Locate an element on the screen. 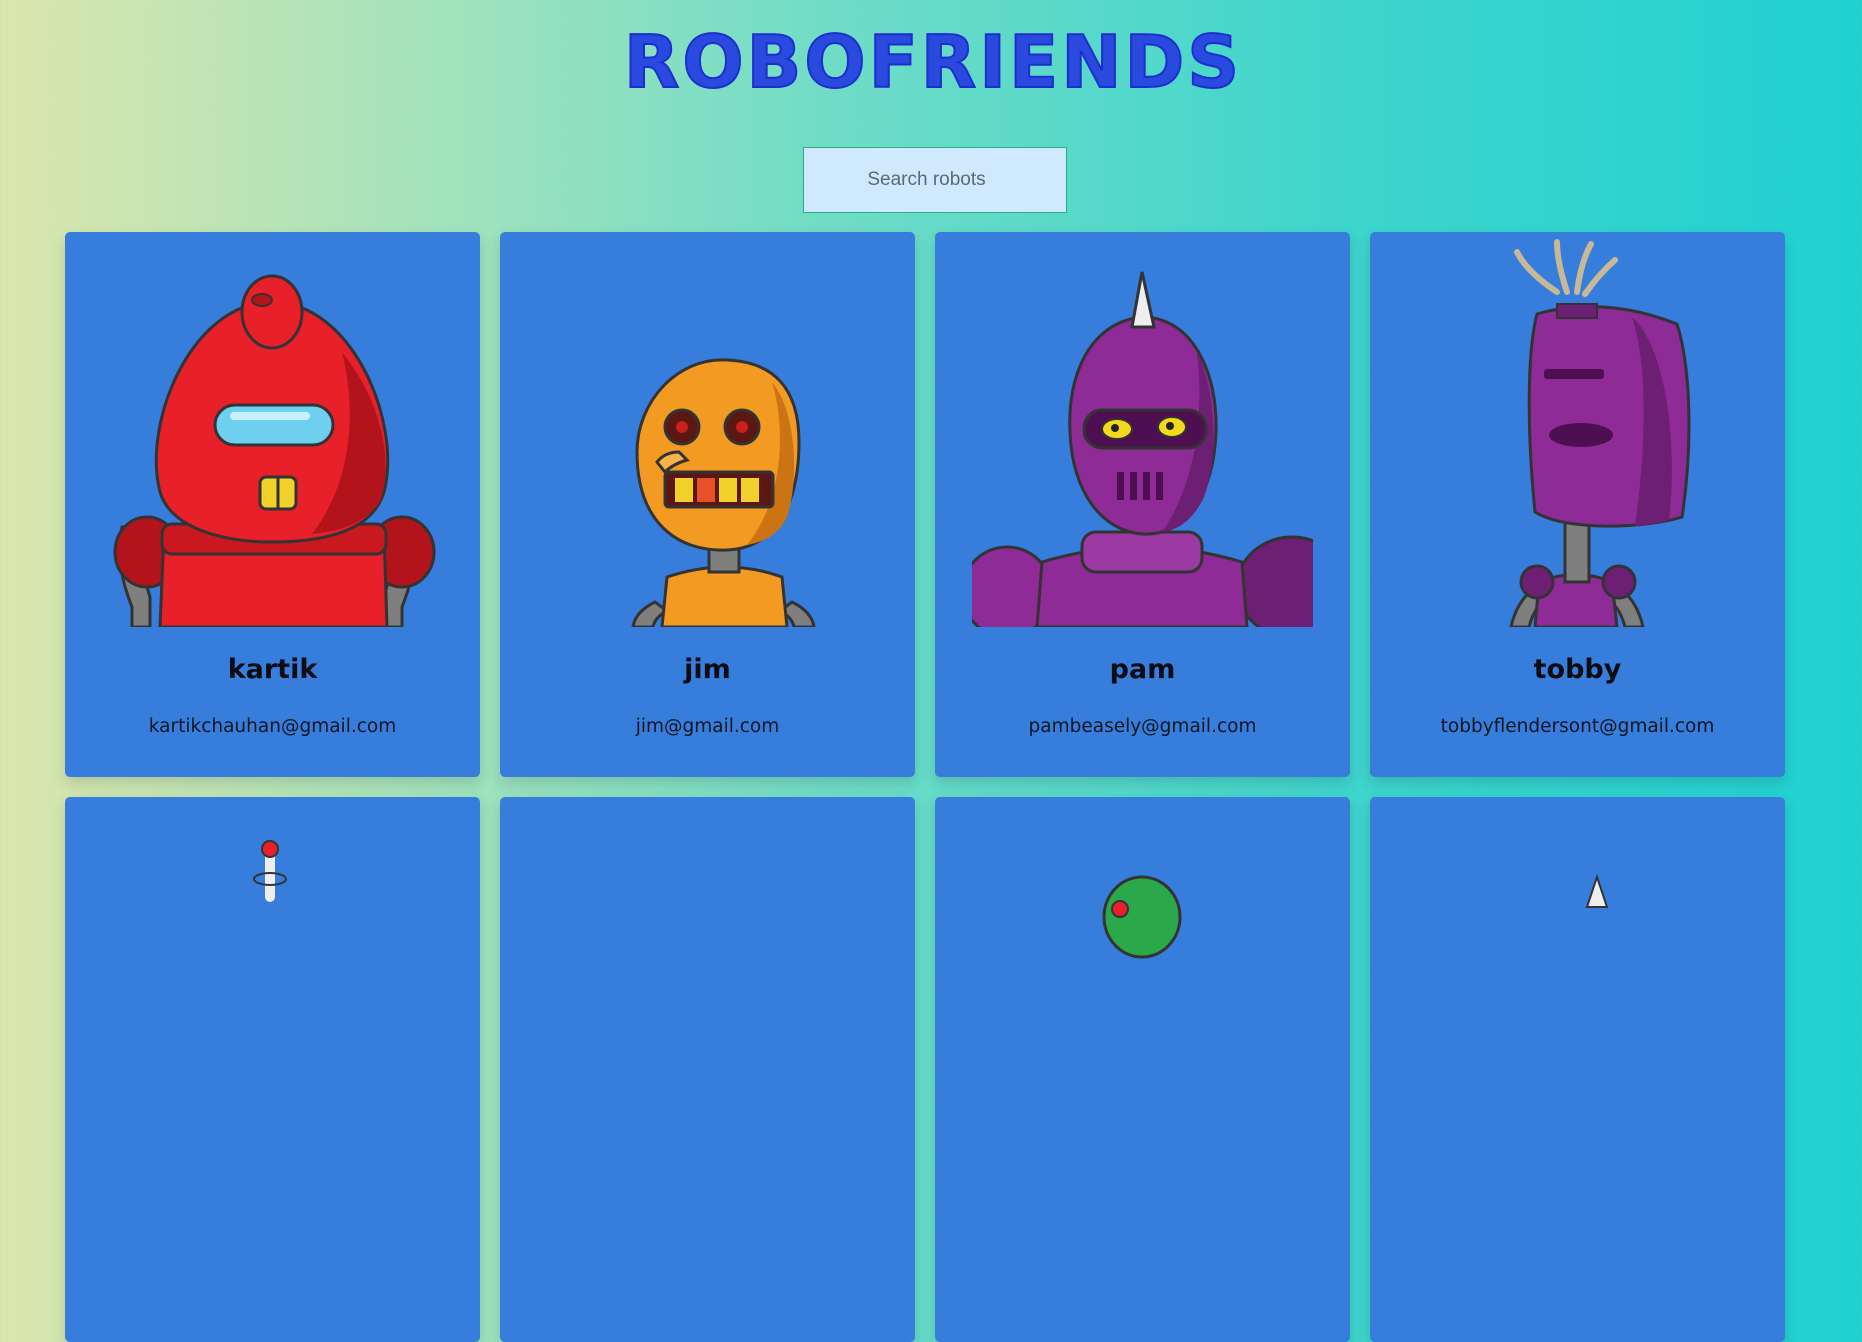  robot-name: jim is located at coordinates (707, 669).